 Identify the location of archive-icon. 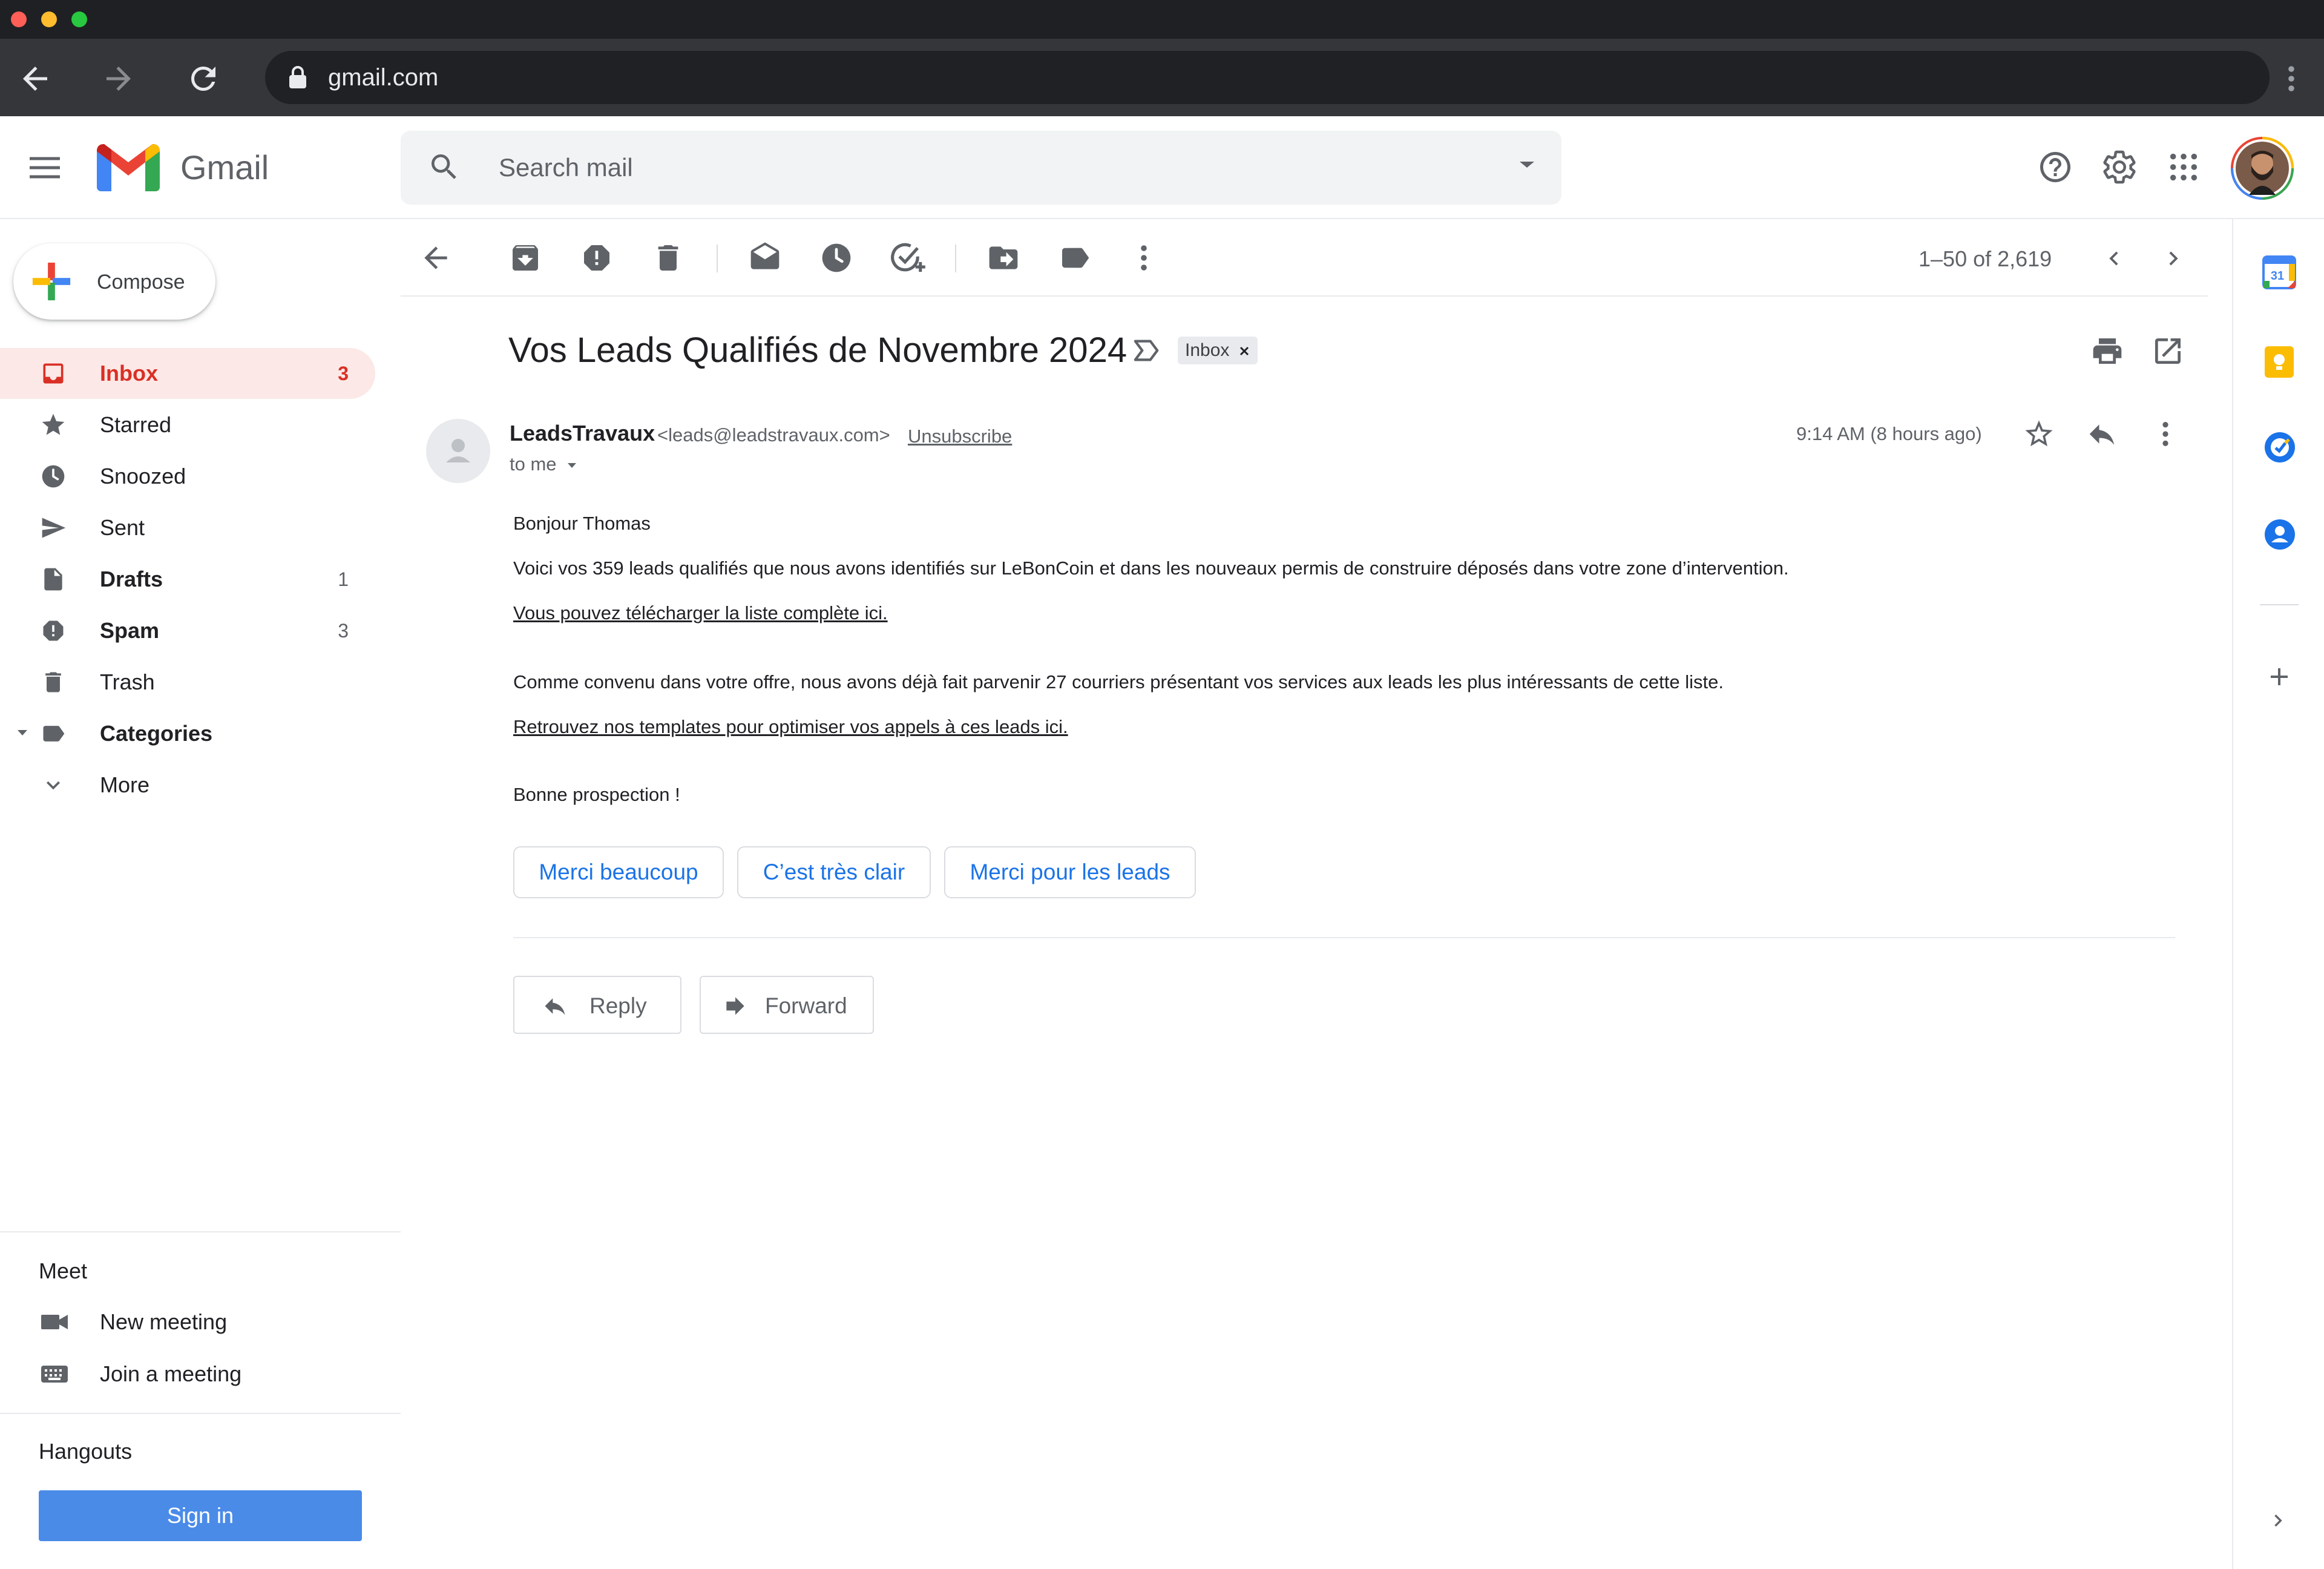
(525, 258).